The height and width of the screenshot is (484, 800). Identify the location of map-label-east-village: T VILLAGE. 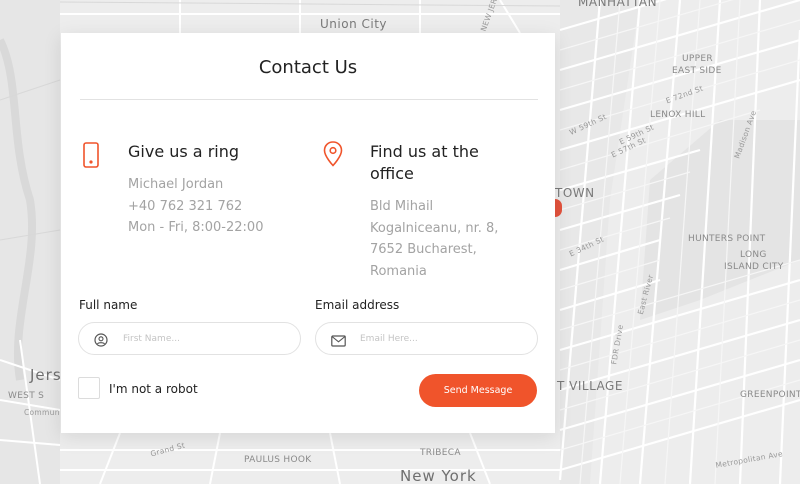
(590, 386).